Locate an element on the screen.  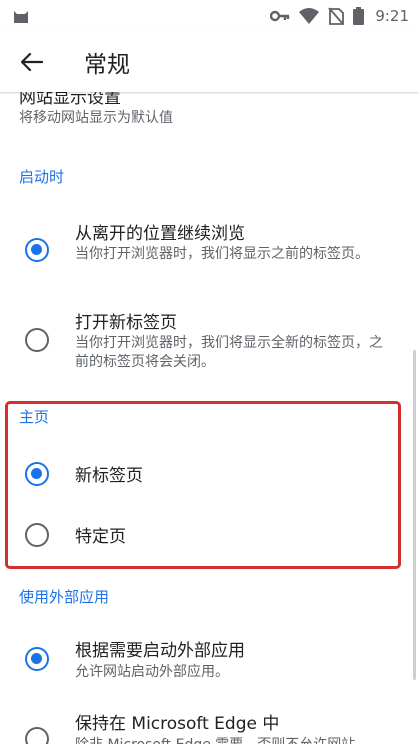
radio-open-new-tab: 打开新标签页 当你打开浏览器时，我们将显示全新的标签页，之前的标签页将会关闭。 is located at coordinates (209, 343).